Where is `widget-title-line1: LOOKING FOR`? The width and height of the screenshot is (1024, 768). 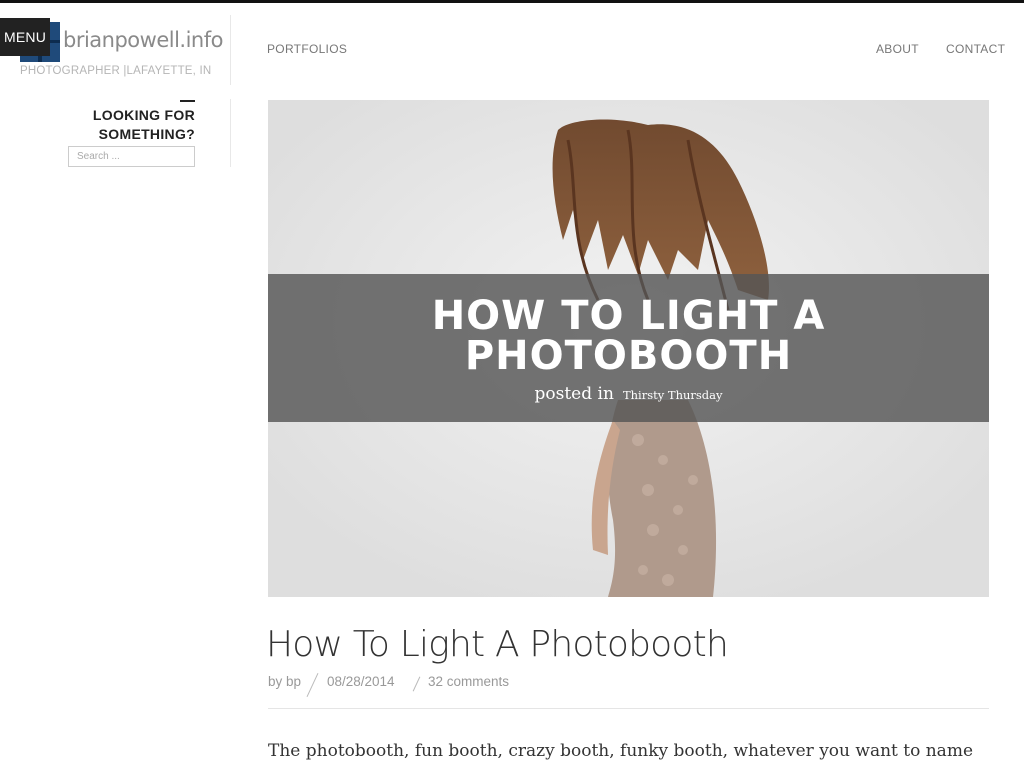
widget-title-line1: LOOKING FOR is located at coordinates (143, 115).